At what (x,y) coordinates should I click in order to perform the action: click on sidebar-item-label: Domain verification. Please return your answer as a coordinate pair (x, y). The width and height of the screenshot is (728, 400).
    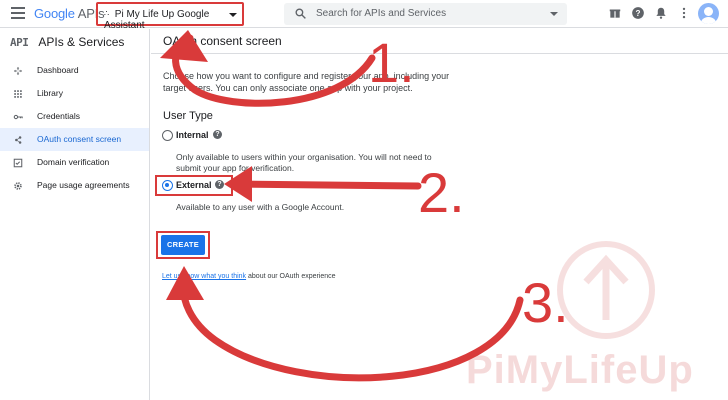
    Looking at the image, I should click on (73, 162).